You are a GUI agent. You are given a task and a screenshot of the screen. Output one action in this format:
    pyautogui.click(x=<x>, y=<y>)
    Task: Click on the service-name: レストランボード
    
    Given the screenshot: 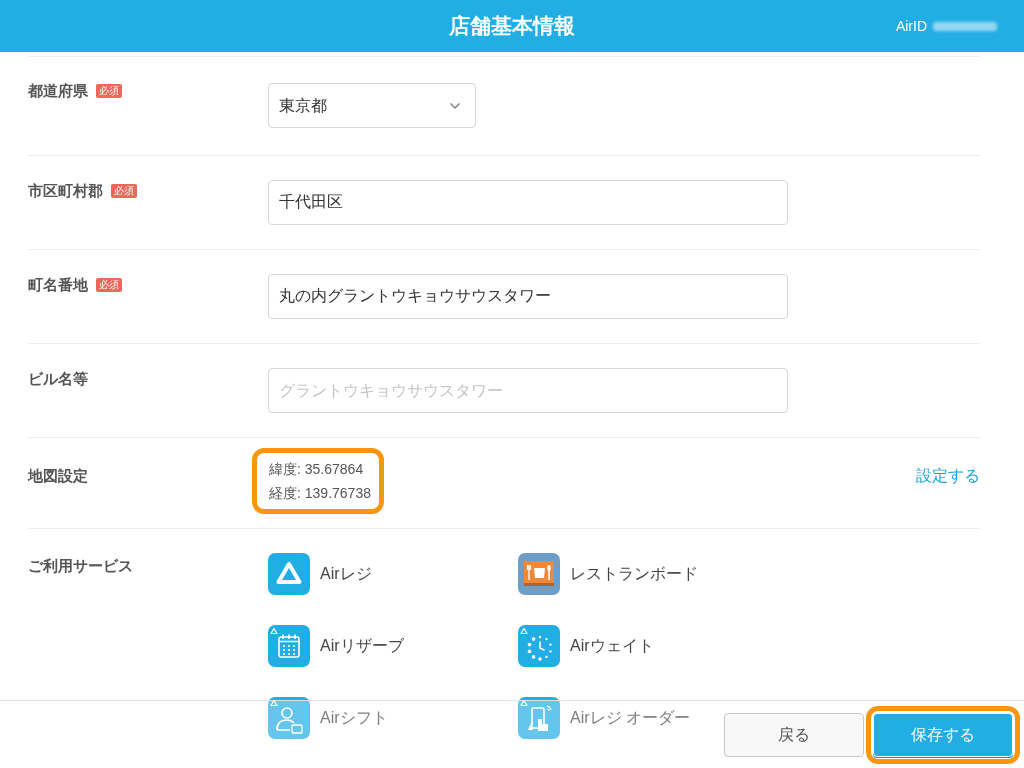 What is the action you would take?
    pyautogui.click(x=634, y=574)
    